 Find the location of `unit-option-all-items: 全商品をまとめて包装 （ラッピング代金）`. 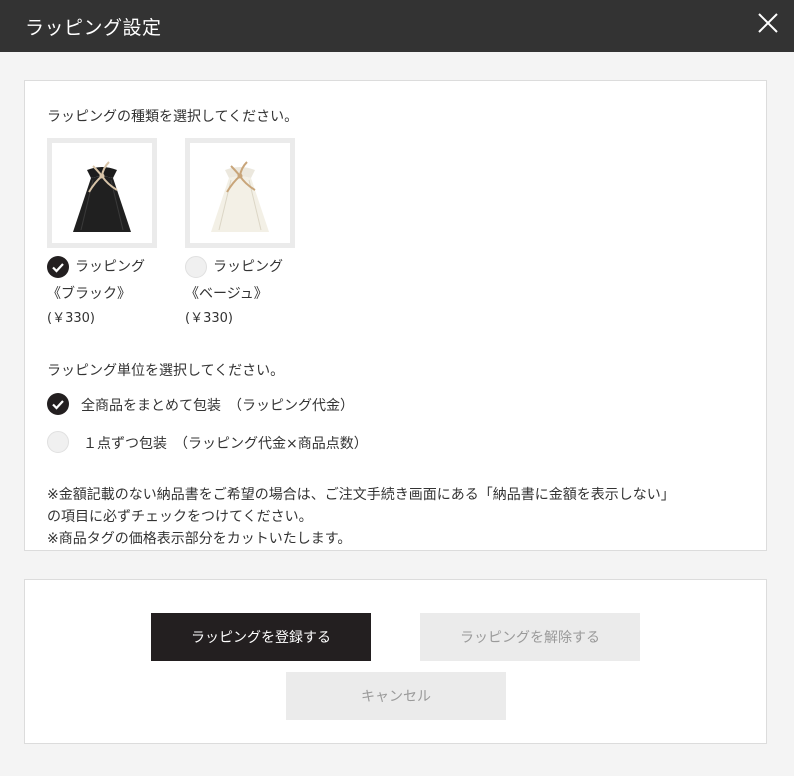

unit-option-all-items: 全商品をまとめて包装 （ラッピング代金） is located at coordinates (247, 405).